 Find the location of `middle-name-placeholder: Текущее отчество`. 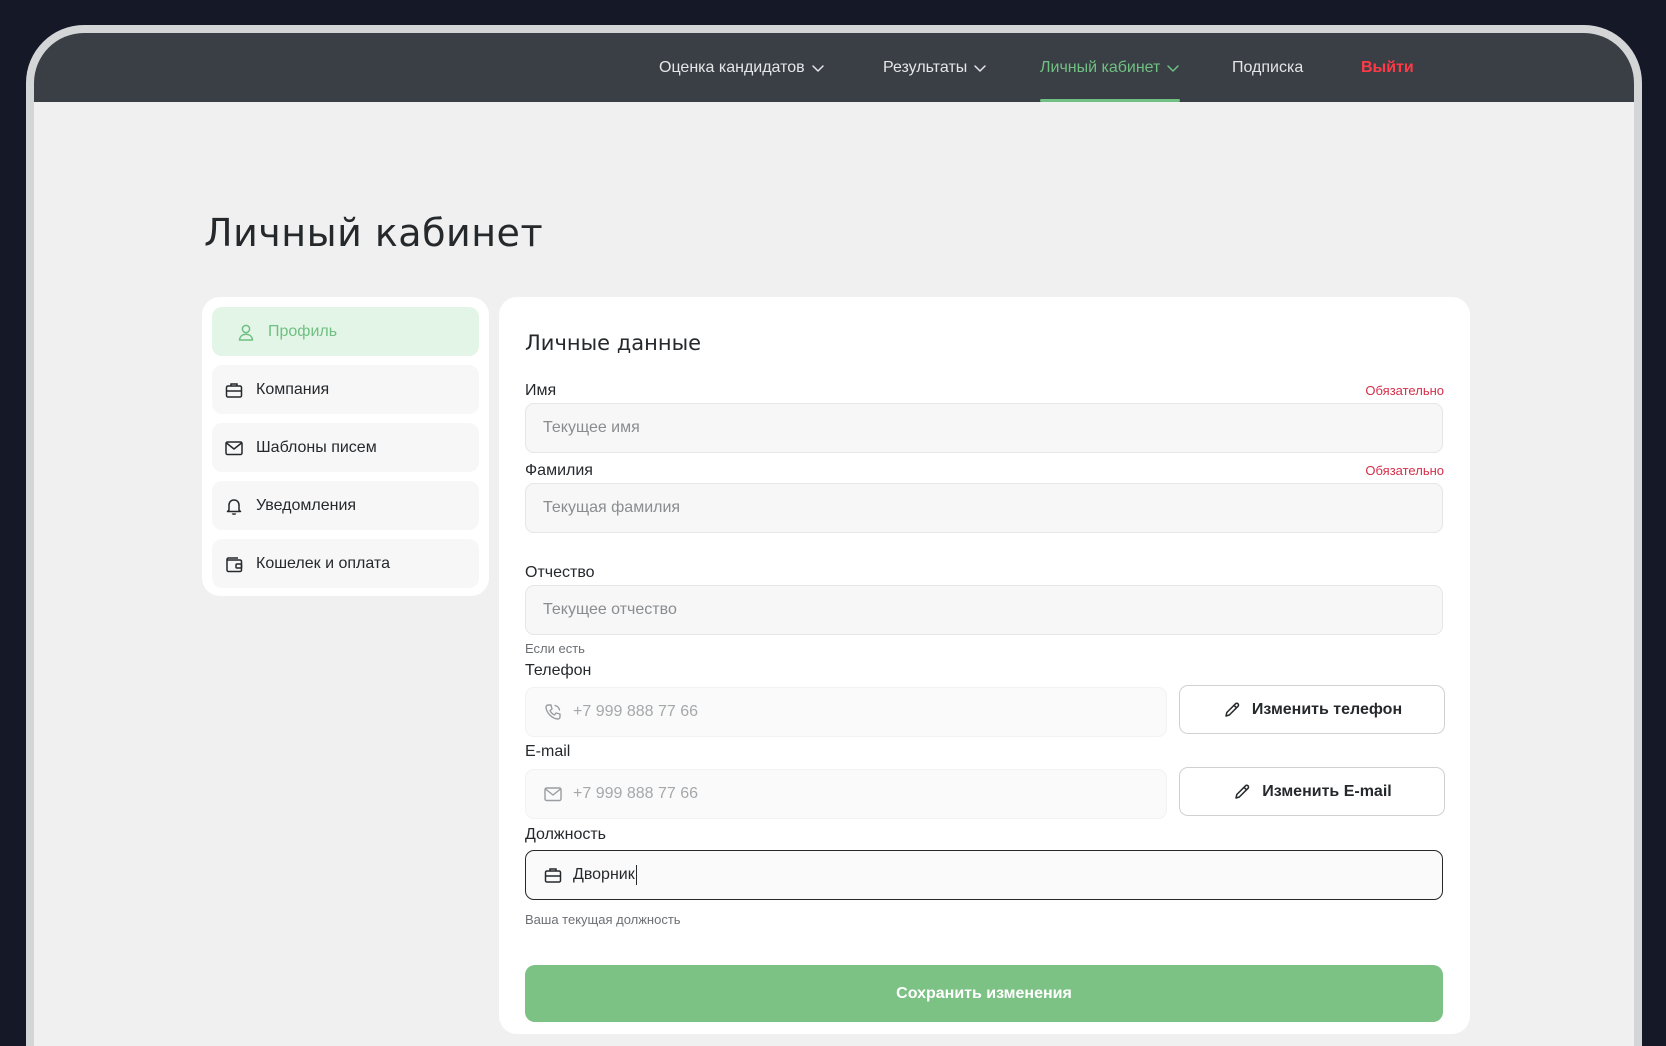

middle-name-placeholder: Текущее отчество is located at coordinates (610, 609).